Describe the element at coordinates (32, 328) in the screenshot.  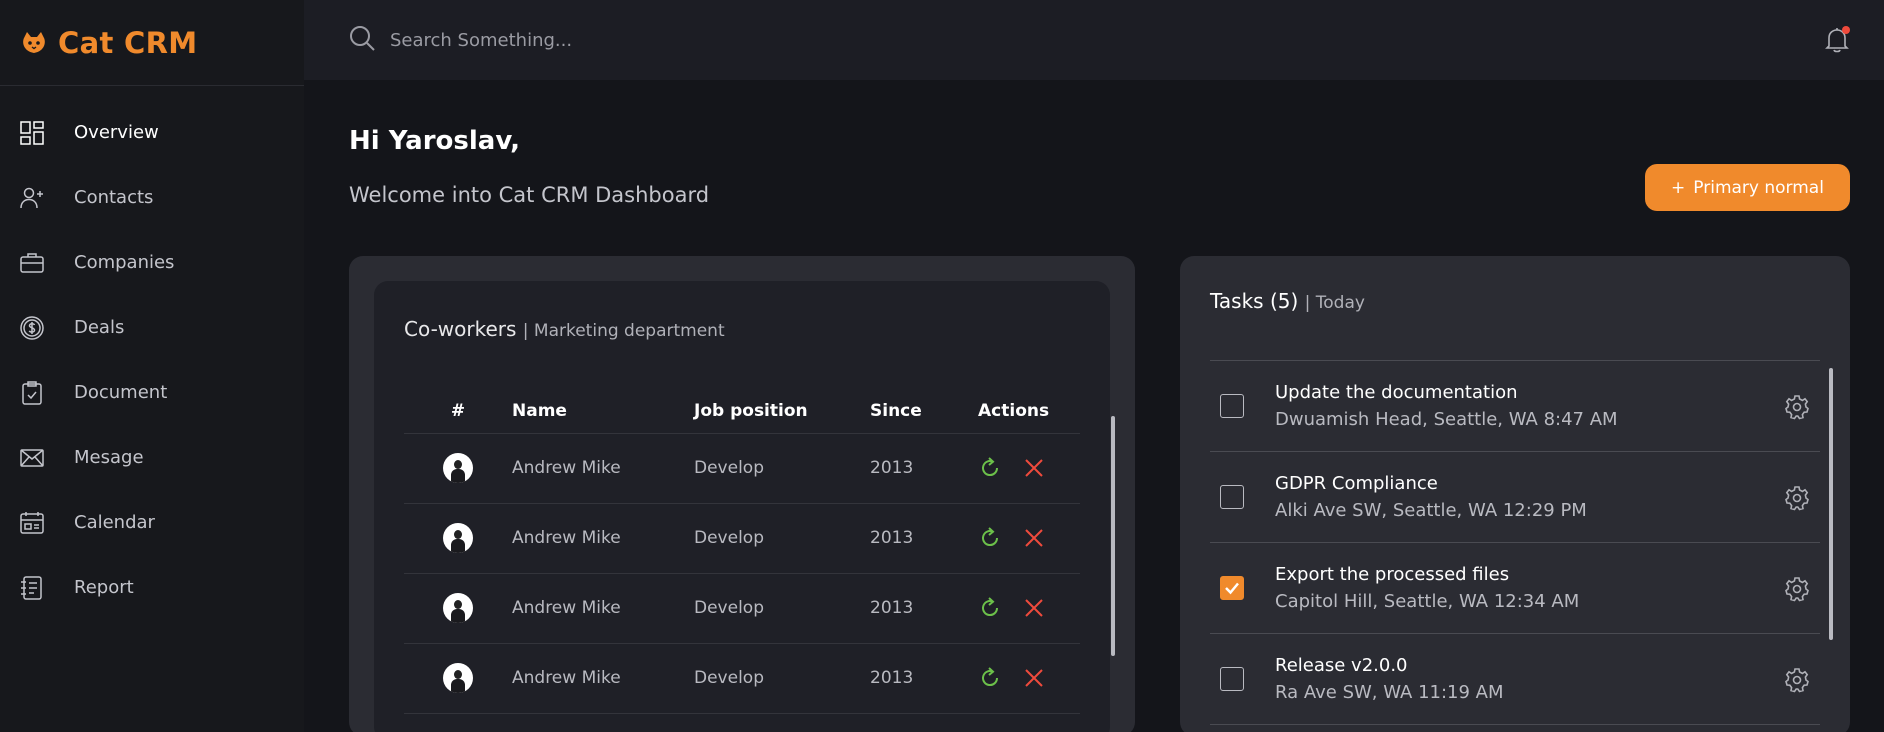
I see `dollar-icon` at that location.